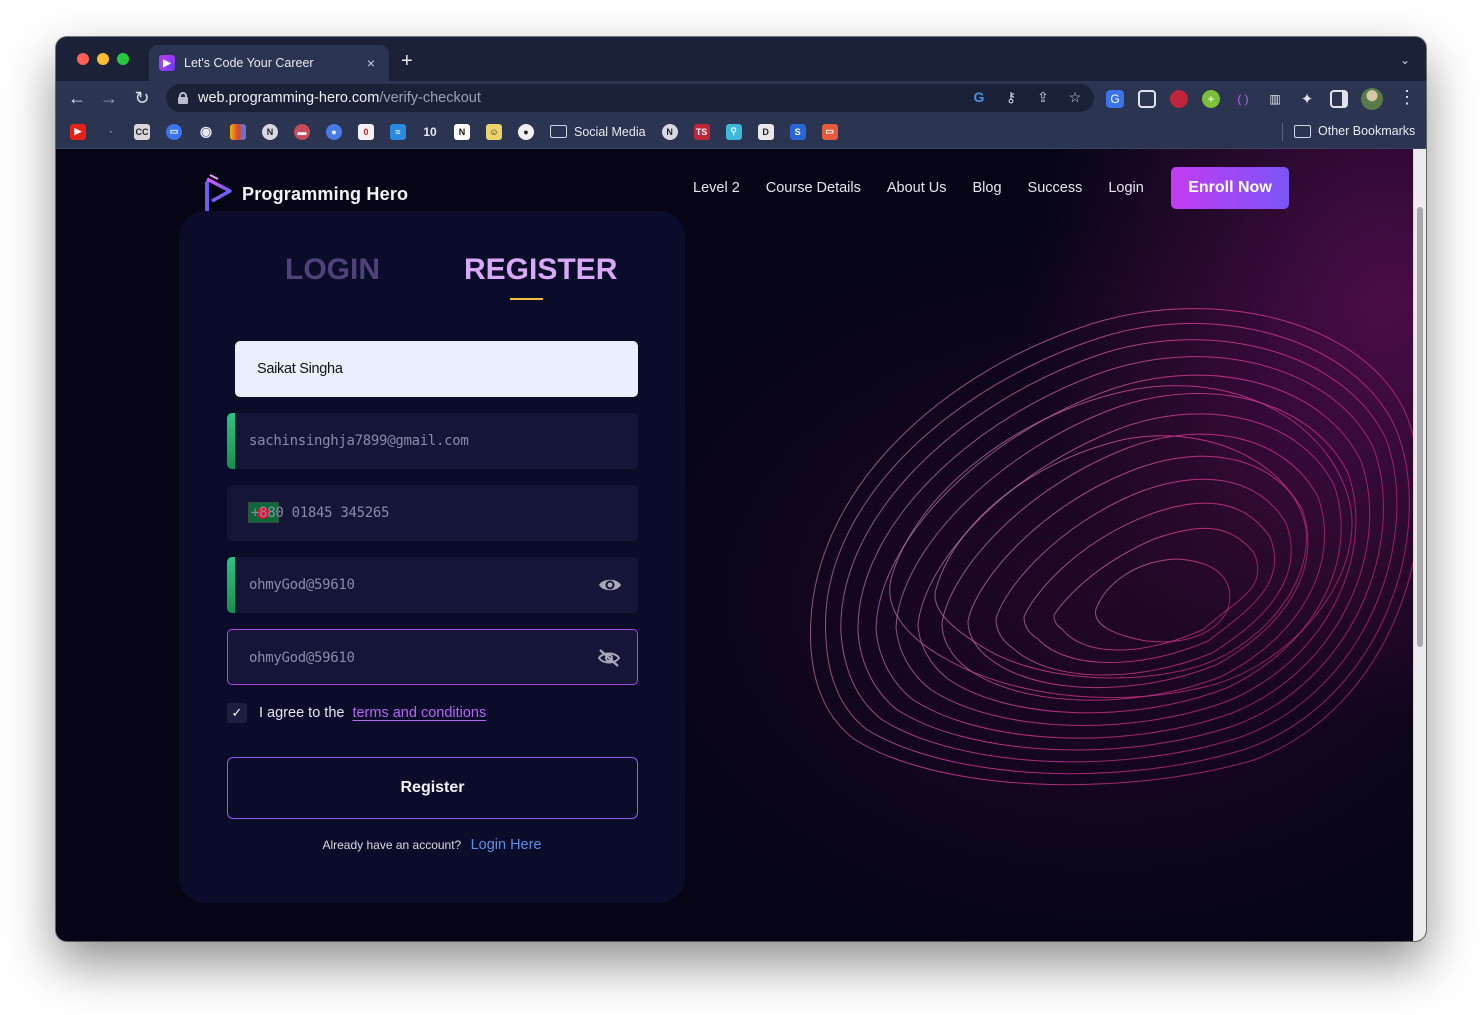  I want to click on programming-hero-logo-icon, so click(218, 193).